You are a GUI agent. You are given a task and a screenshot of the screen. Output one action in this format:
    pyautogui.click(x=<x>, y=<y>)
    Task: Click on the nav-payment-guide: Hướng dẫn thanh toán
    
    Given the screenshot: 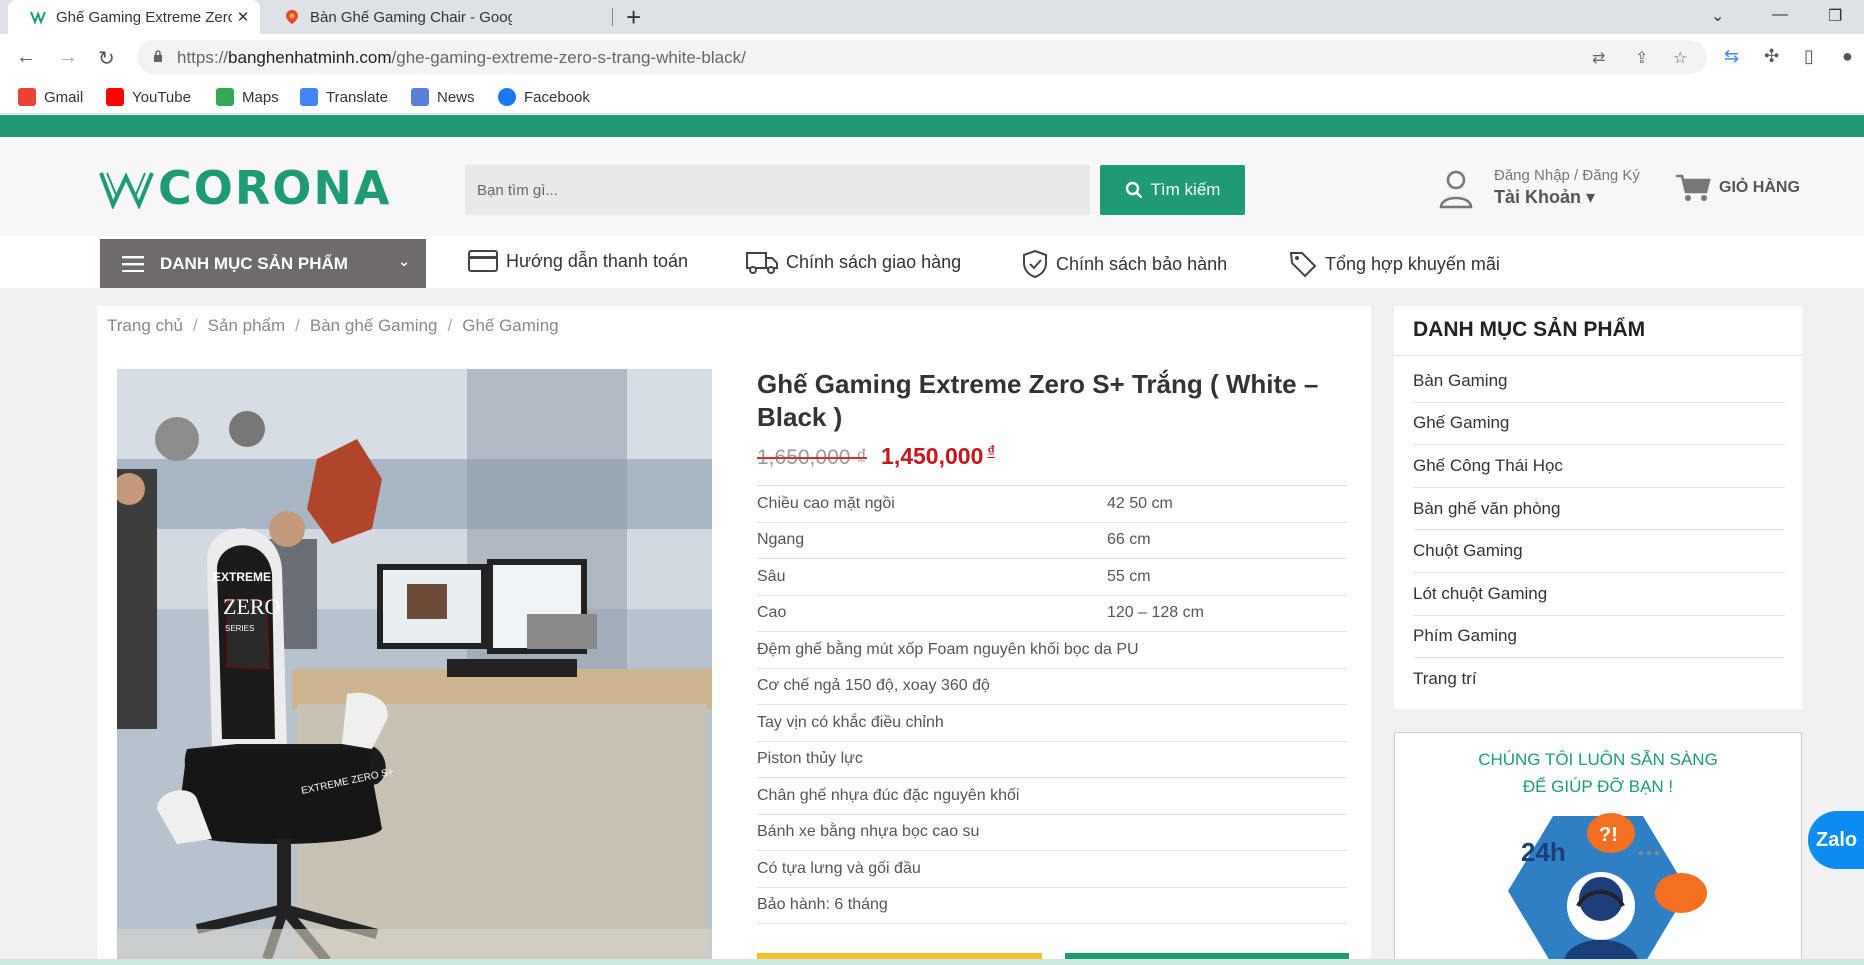 What is the action you would take?
    pyautogui.click(x=578, y=261)
    